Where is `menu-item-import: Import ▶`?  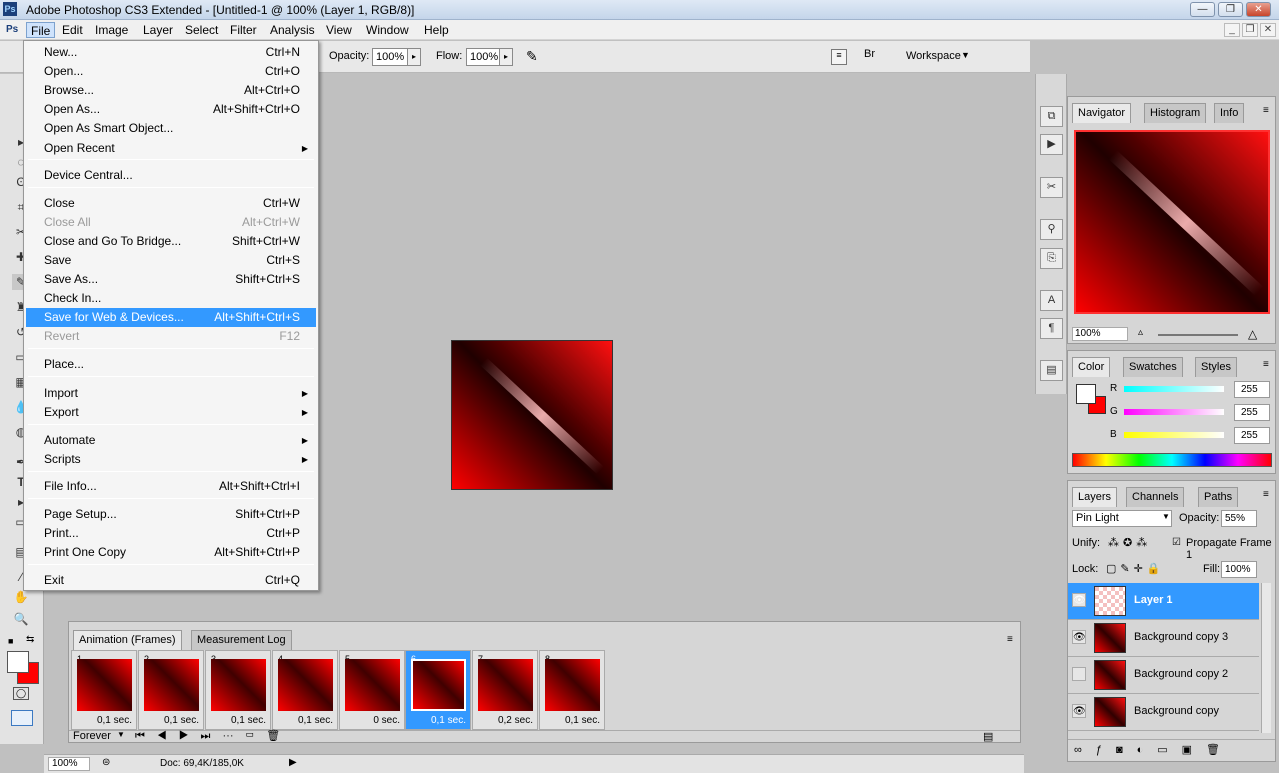
menu-item-import: Import ▶ is located at coordinates (171, 393).